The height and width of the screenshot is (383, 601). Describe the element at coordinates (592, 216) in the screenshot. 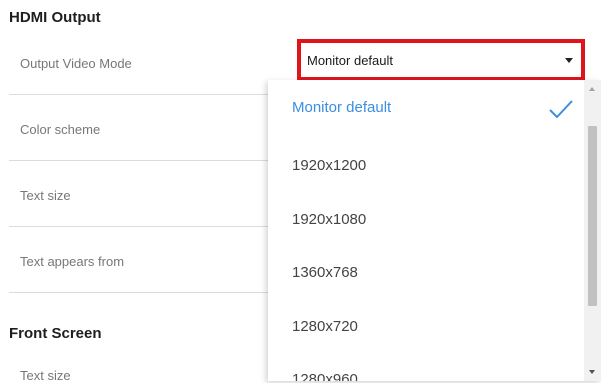

I see `scrollbar-thumb` at that location.